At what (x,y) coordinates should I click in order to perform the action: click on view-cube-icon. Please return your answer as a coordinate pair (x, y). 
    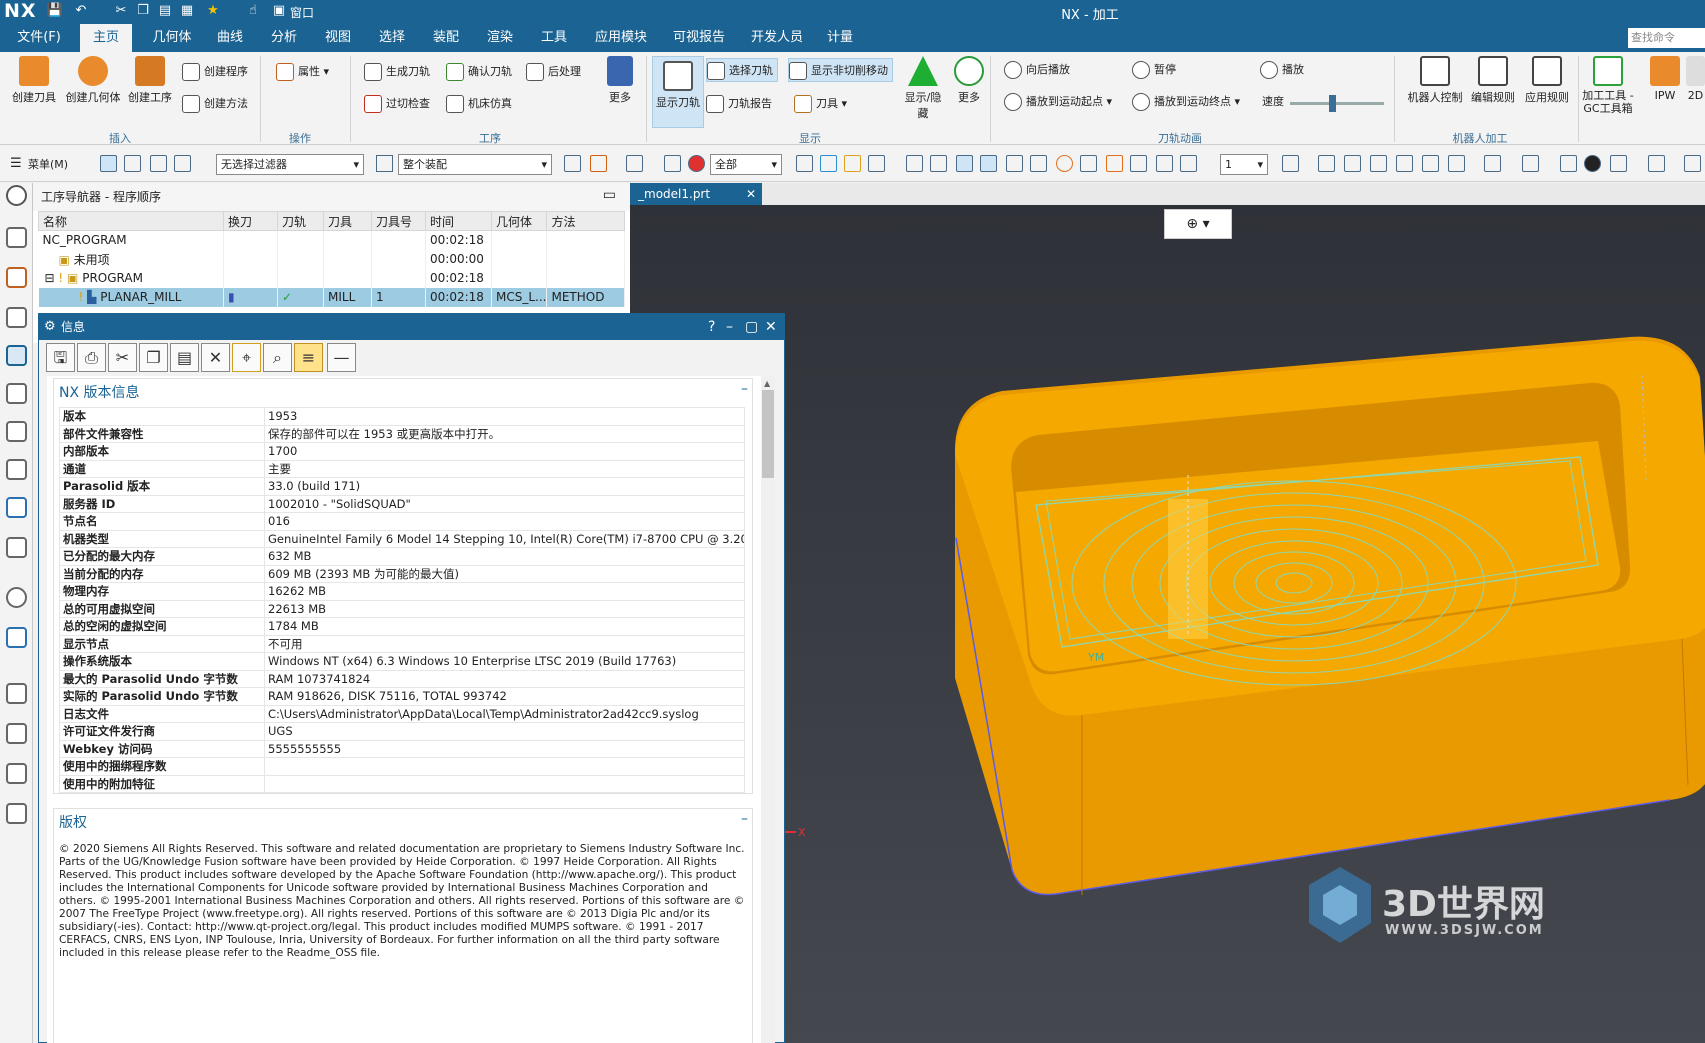
    Looking at the image, I should click on (1530, 163).